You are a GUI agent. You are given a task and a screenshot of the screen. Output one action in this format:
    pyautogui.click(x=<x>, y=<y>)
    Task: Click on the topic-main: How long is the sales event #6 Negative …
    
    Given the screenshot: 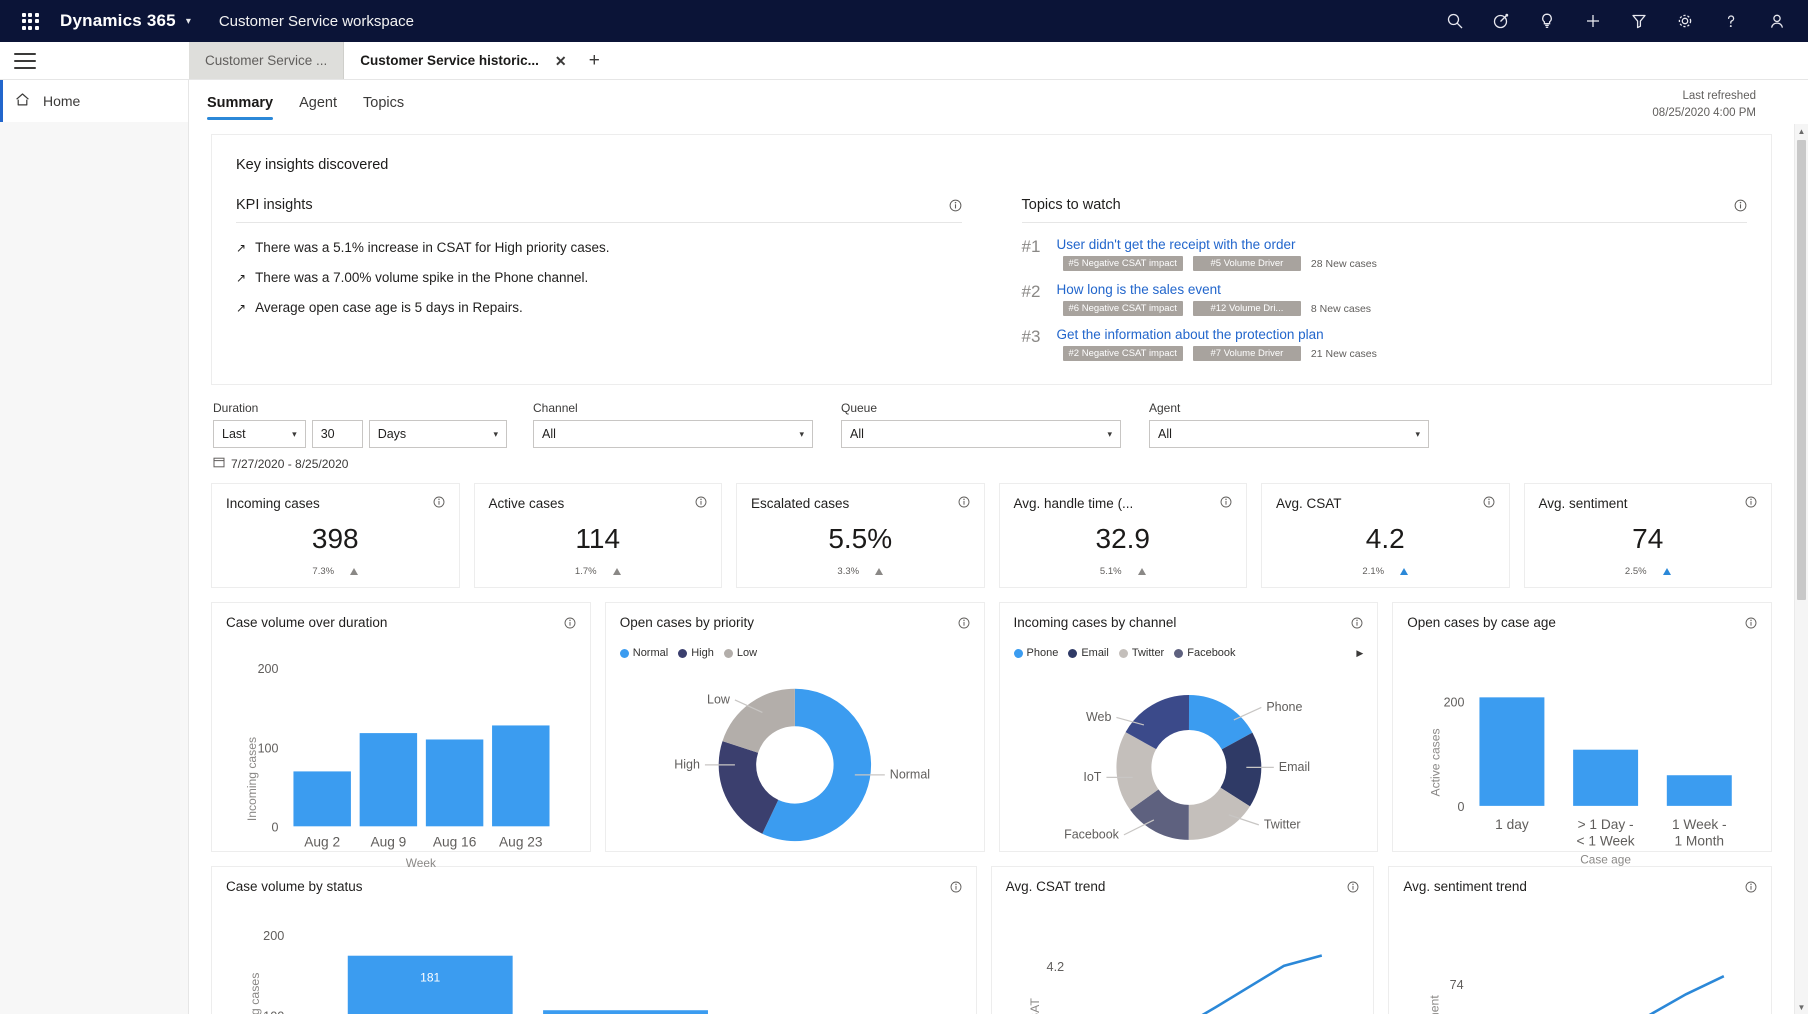 What is the action you would take?
    pyautogui.click(x=1402, y=299)
    